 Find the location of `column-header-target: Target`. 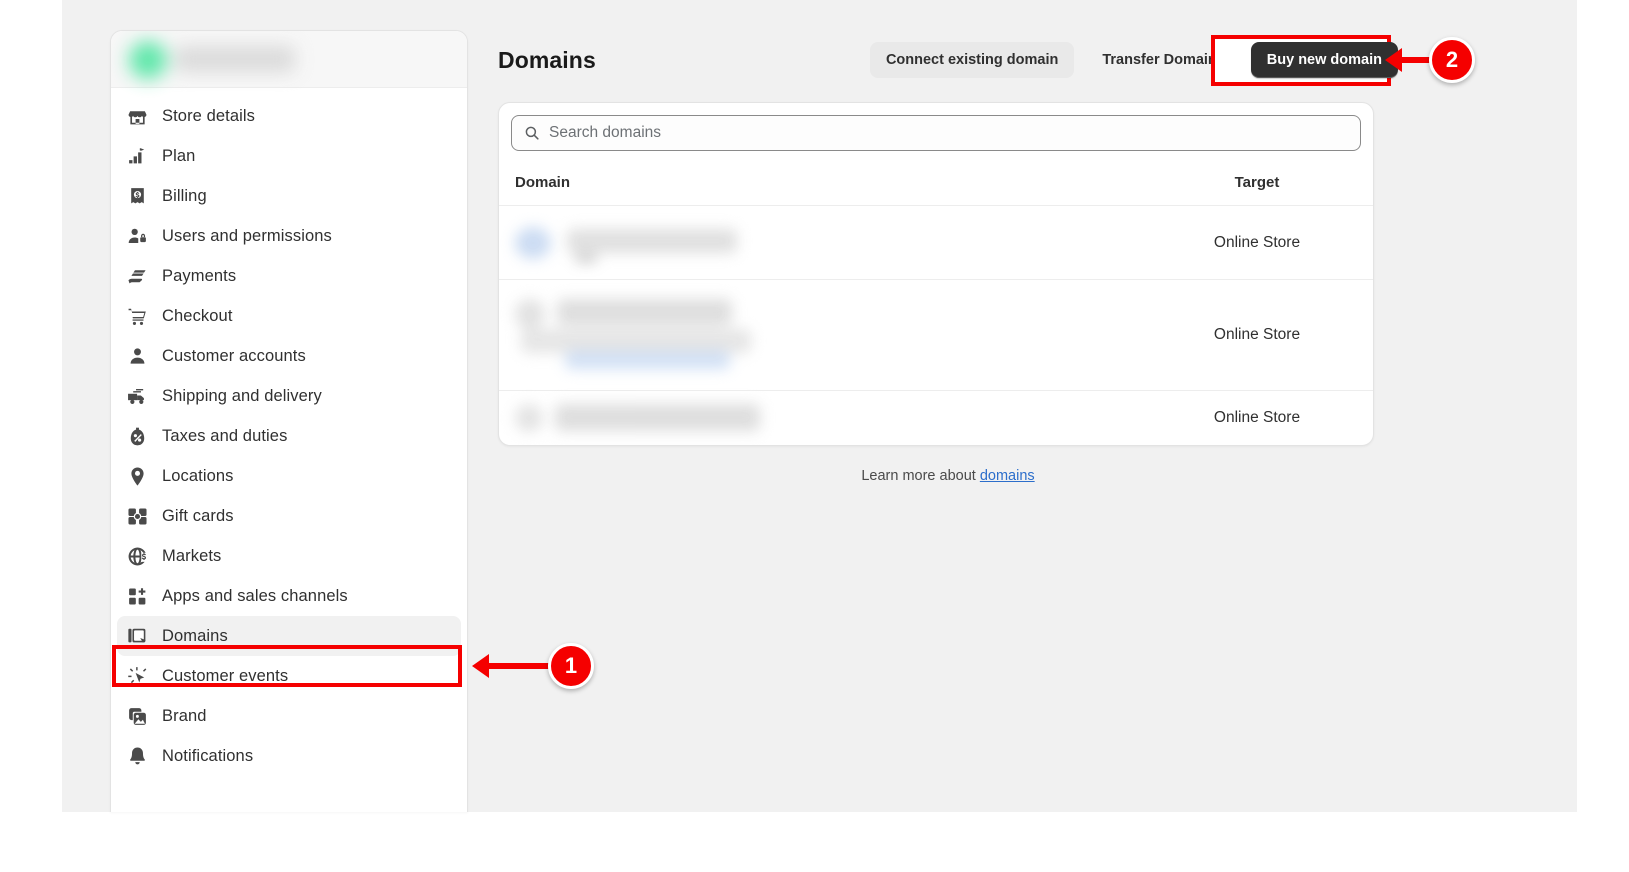

column-header-target: Target is located at coordinates (1257, 182).